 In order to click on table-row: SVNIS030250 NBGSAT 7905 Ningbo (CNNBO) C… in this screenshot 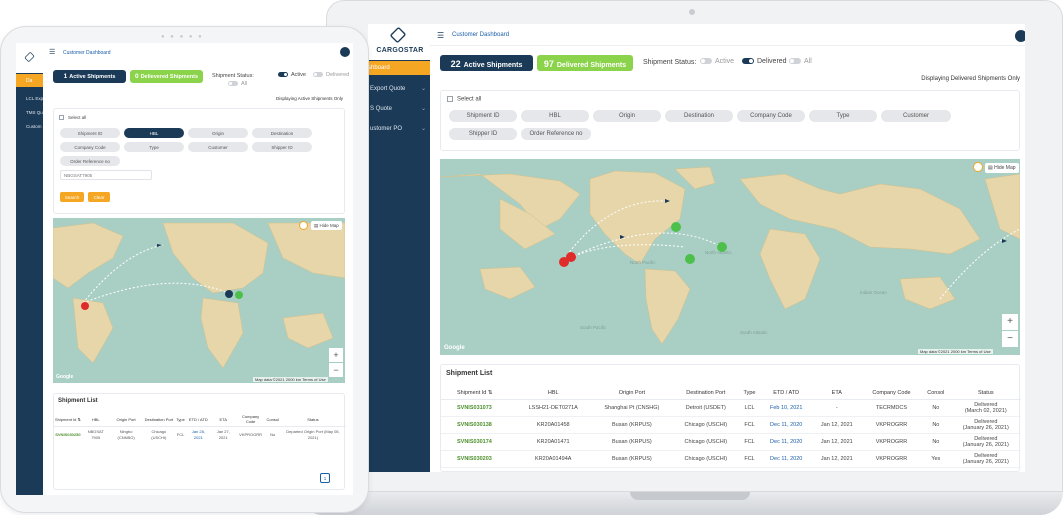, I will do `click(200, 434)`.